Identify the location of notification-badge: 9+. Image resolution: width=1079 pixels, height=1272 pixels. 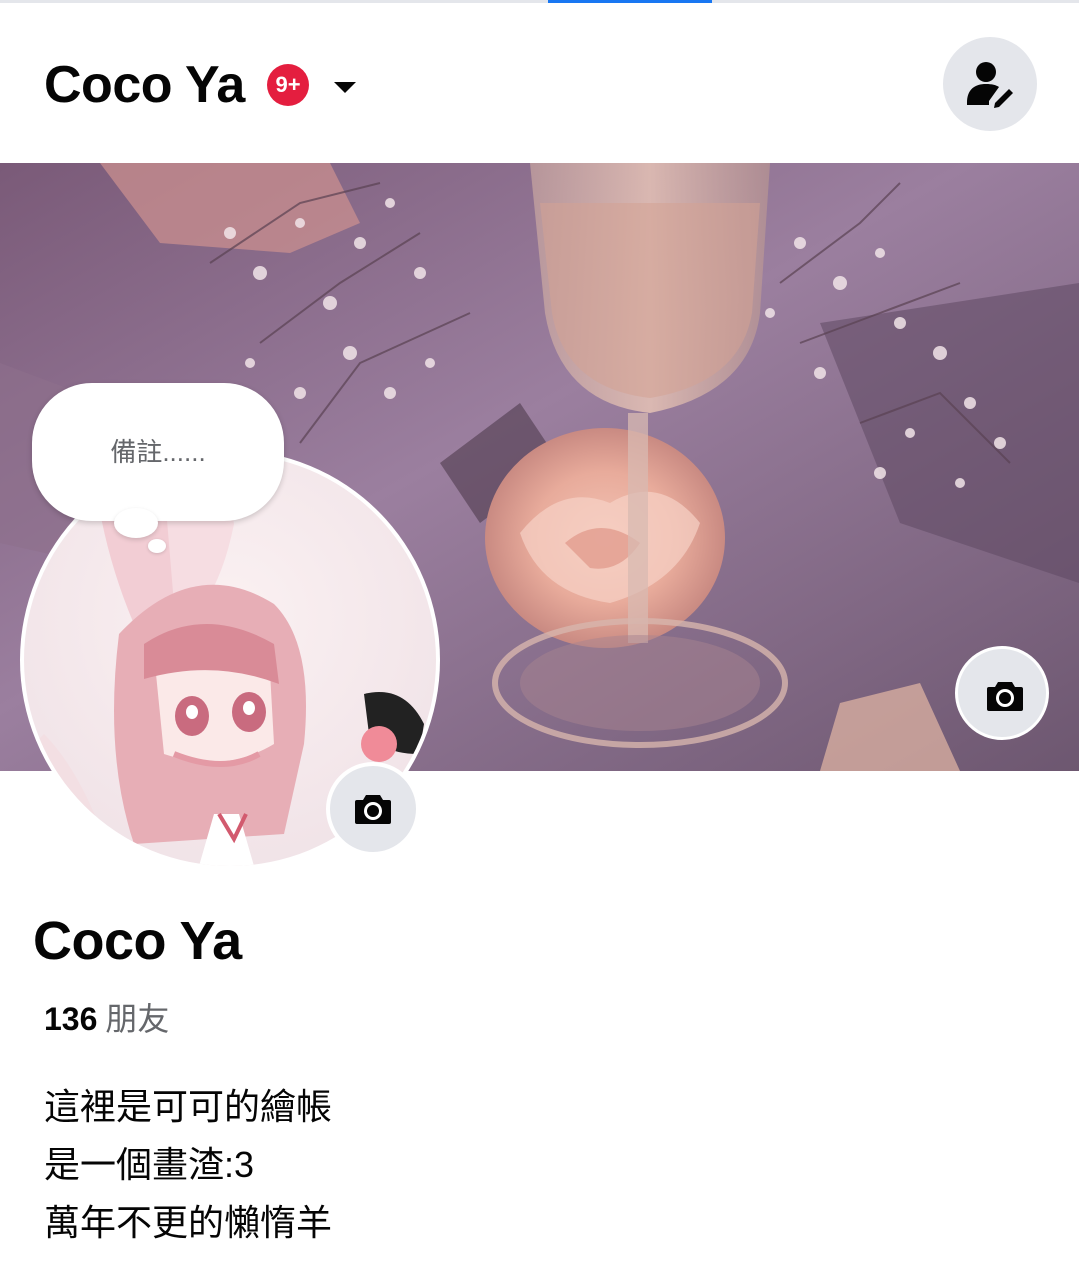
(288, 85).